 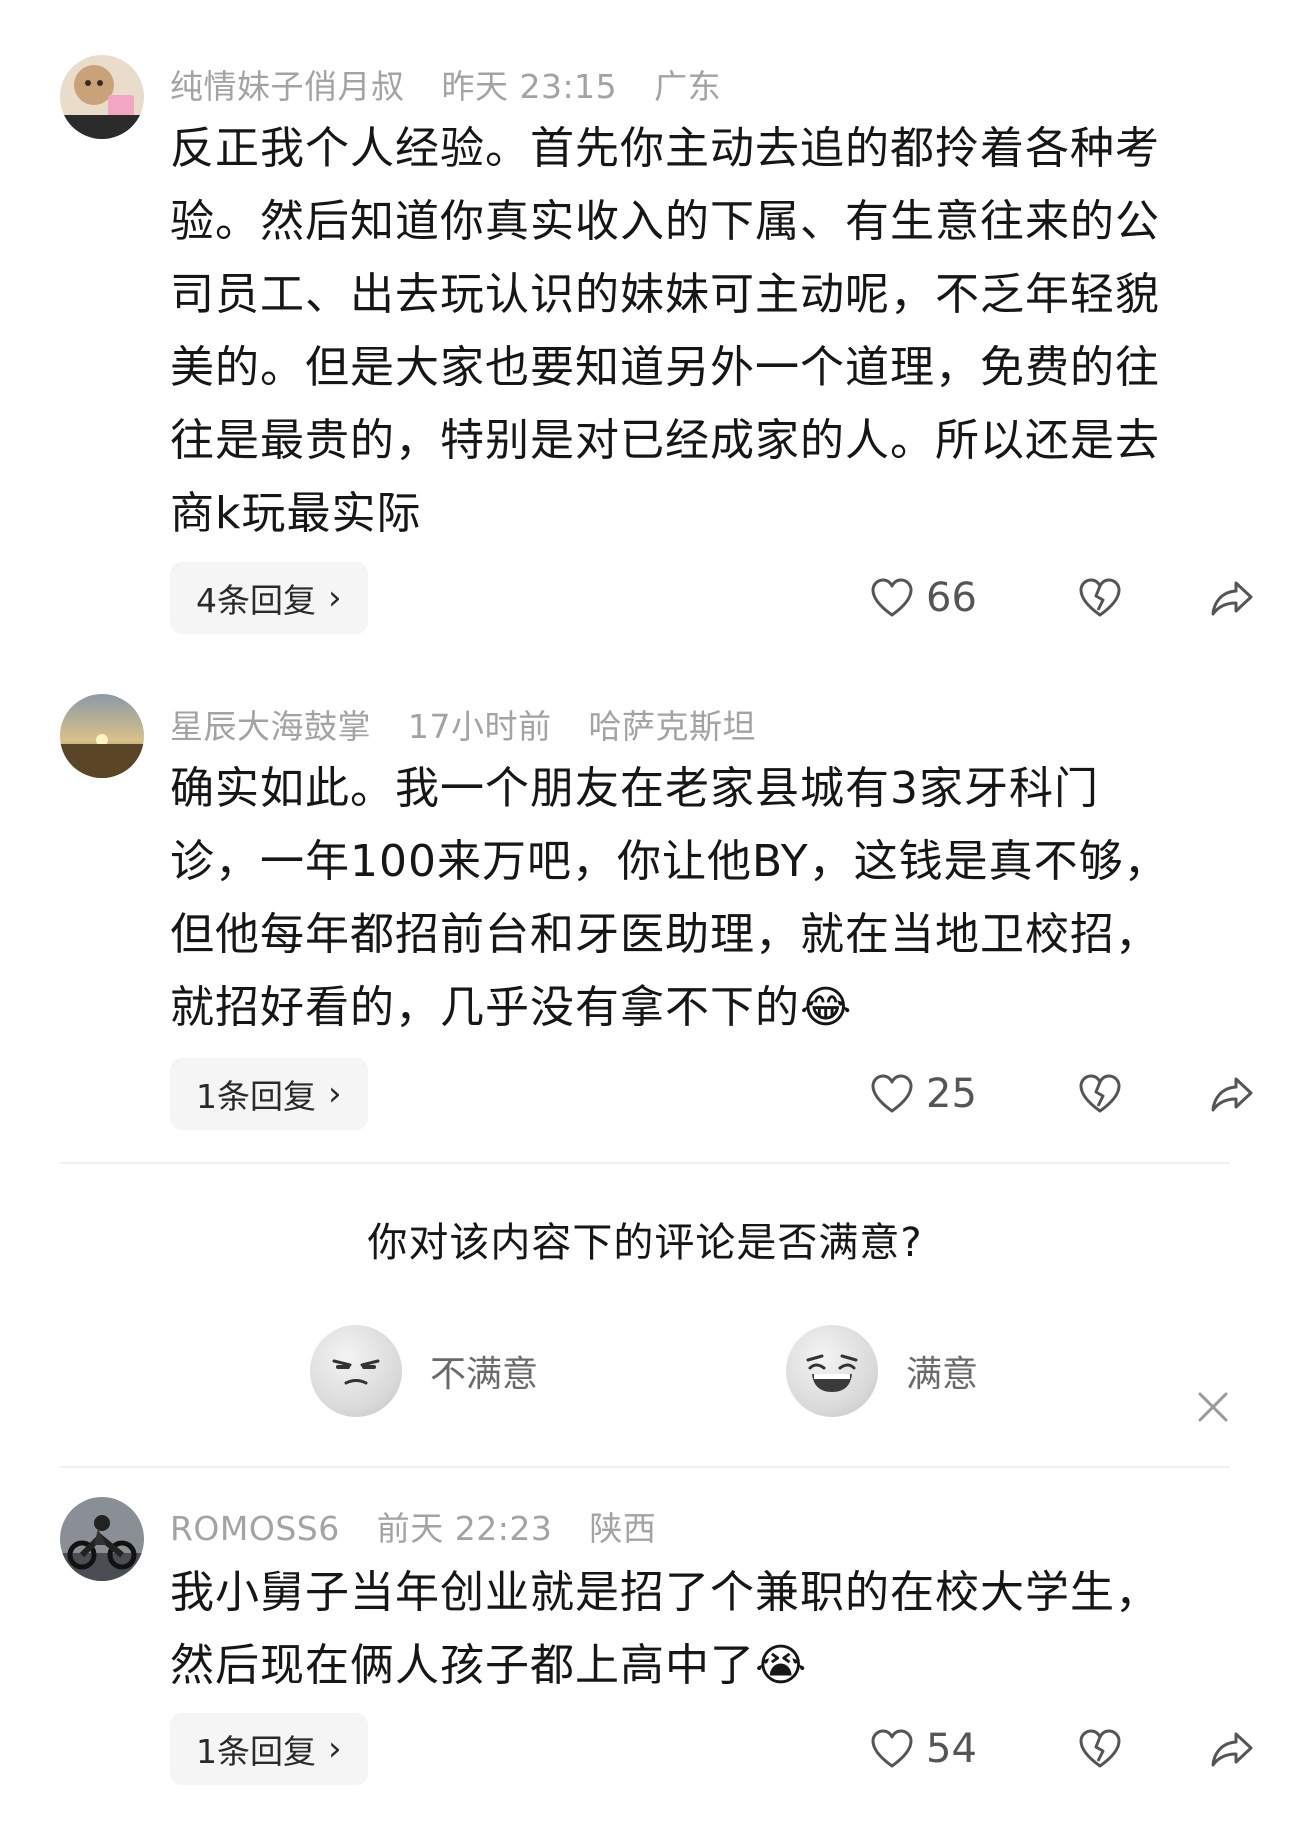 What do you see at coordinates (665, 440) in the screenshot?
I see `comment-line: 往是最贵的，特别是对已经成家的人。所以还是去` at bounding box center [665, 440].